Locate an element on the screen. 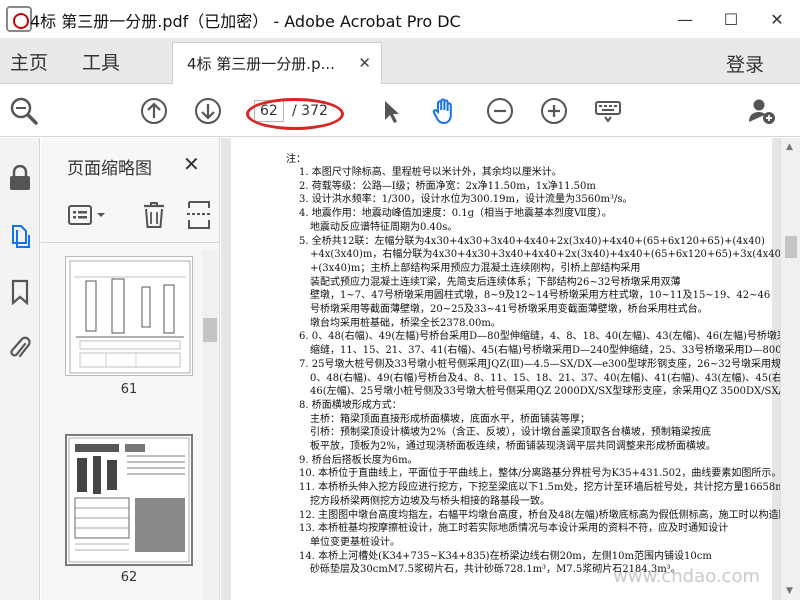  page-up-icon is located at coordinates (154, 111).